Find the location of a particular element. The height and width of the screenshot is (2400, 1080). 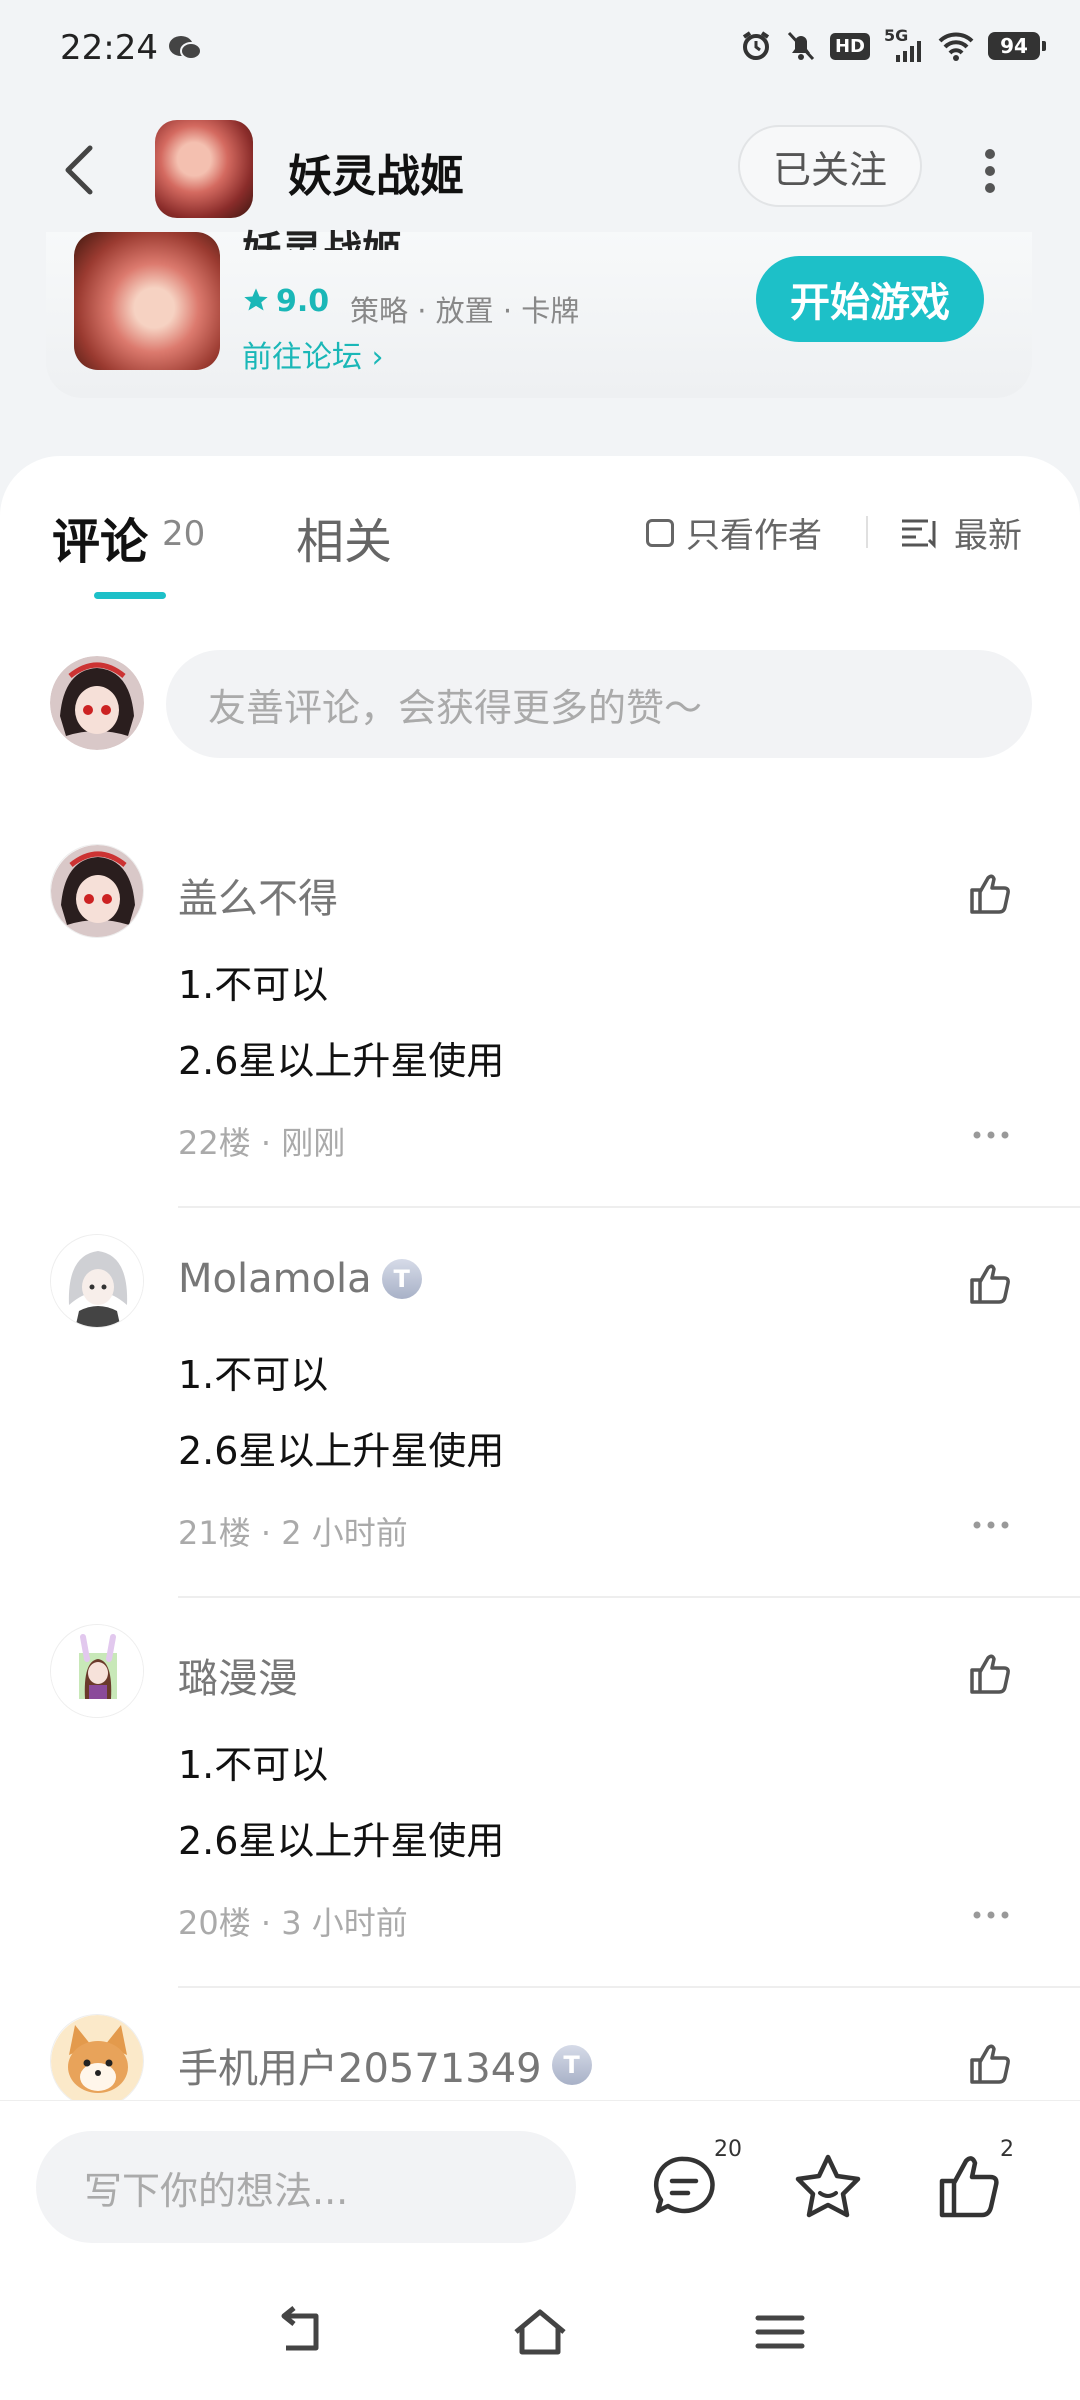

favorite-star-icon is located at coordinates (828, 2187).